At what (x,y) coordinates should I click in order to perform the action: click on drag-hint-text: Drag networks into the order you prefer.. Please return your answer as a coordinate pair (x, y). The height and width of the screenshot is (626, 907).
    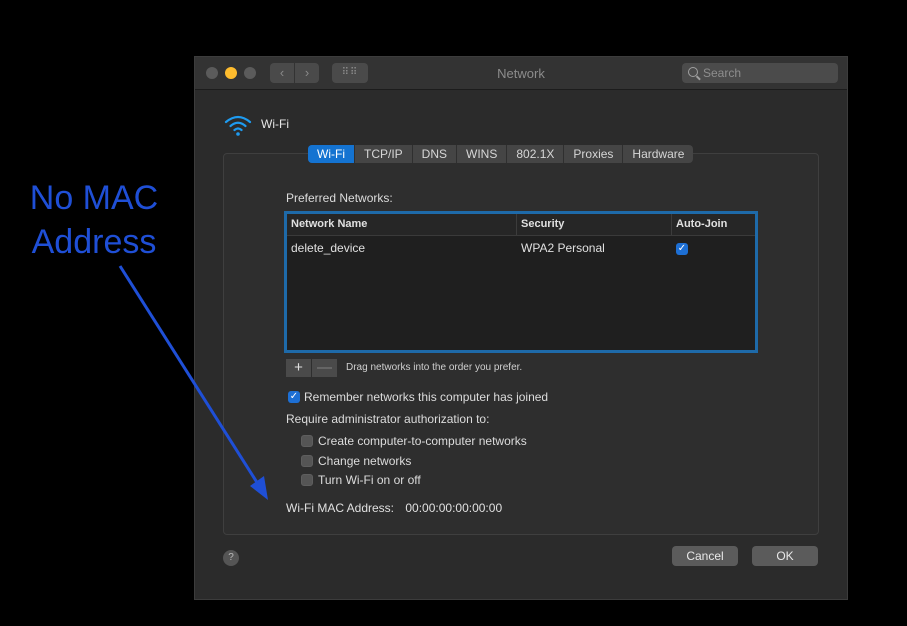
    Looking at the image, I should click on (434, 367).